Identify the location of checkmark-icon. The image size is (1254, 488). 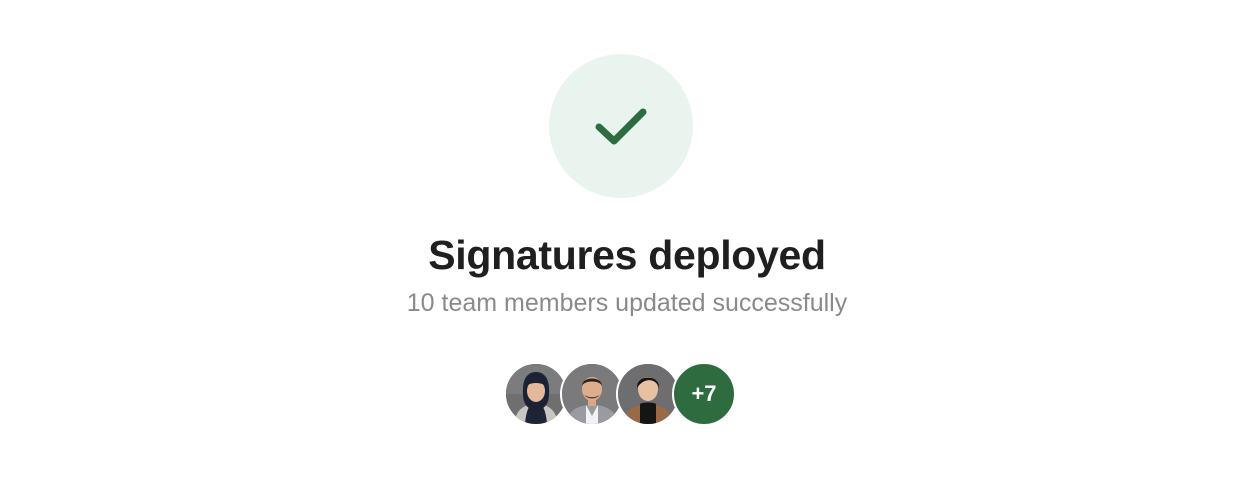
(621, 126).